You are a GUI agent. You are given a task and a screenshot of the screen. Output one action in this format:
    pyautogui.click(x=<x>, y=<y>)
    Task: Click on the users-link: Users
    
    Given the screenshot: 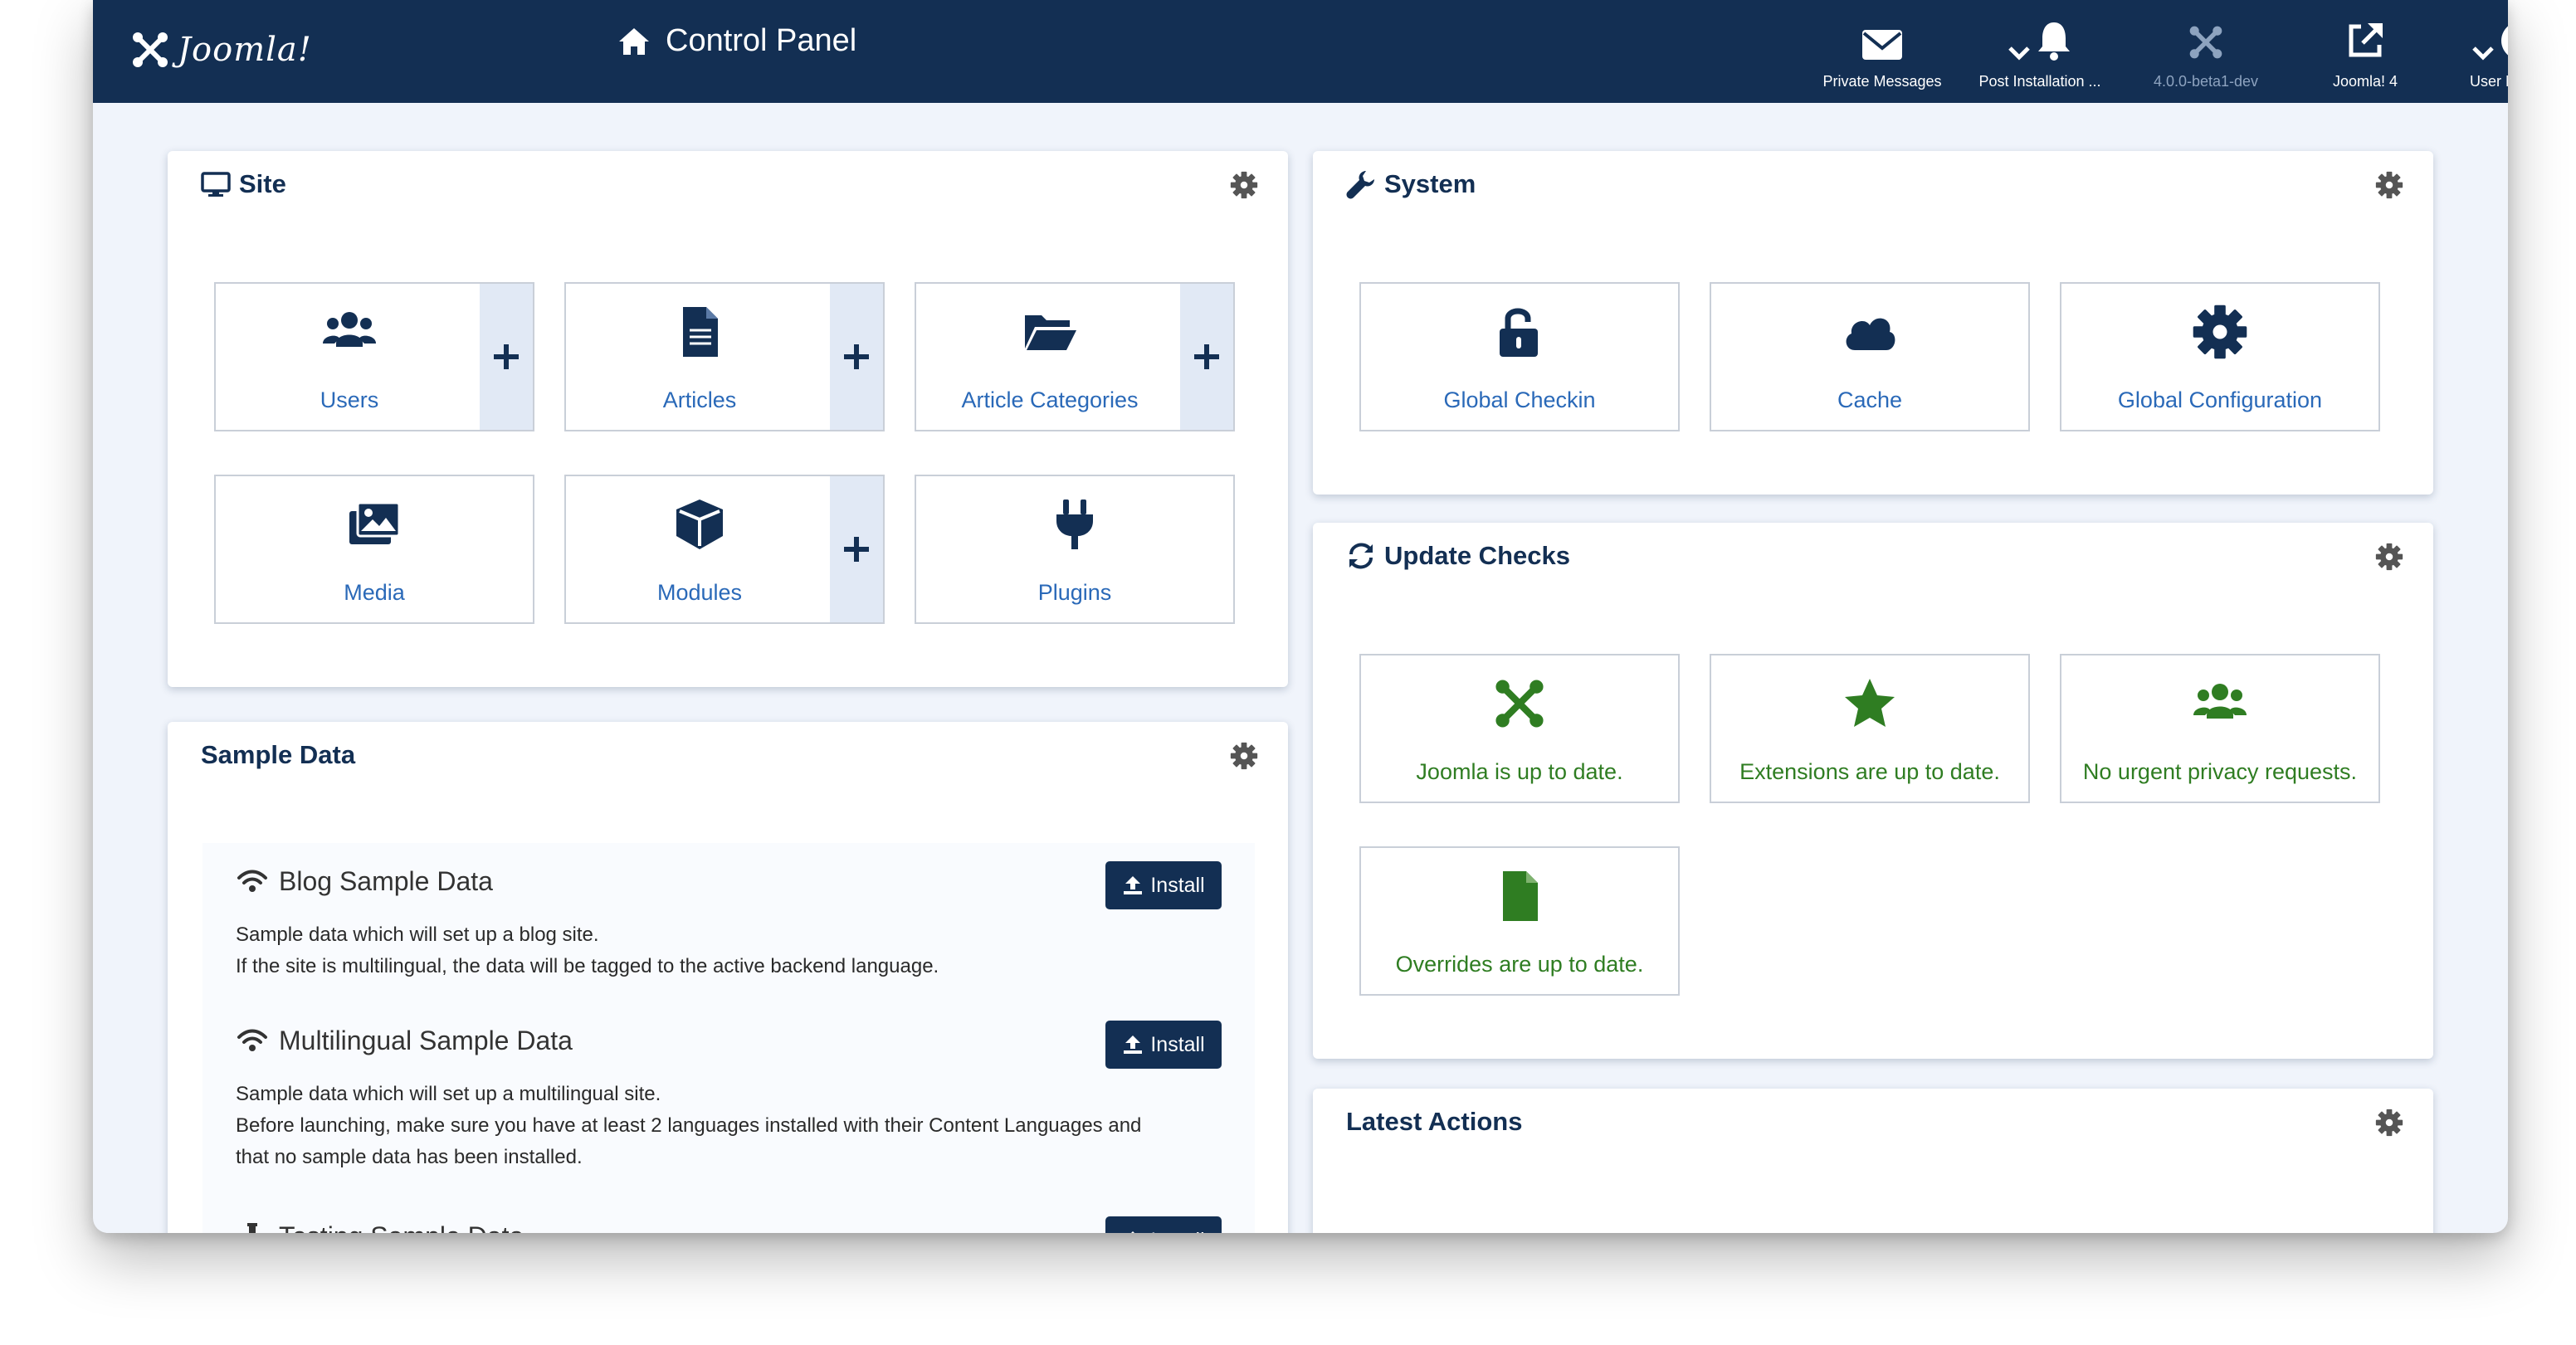 What is the action you would take?
    pyautogui.click(x=349, y=357)
    